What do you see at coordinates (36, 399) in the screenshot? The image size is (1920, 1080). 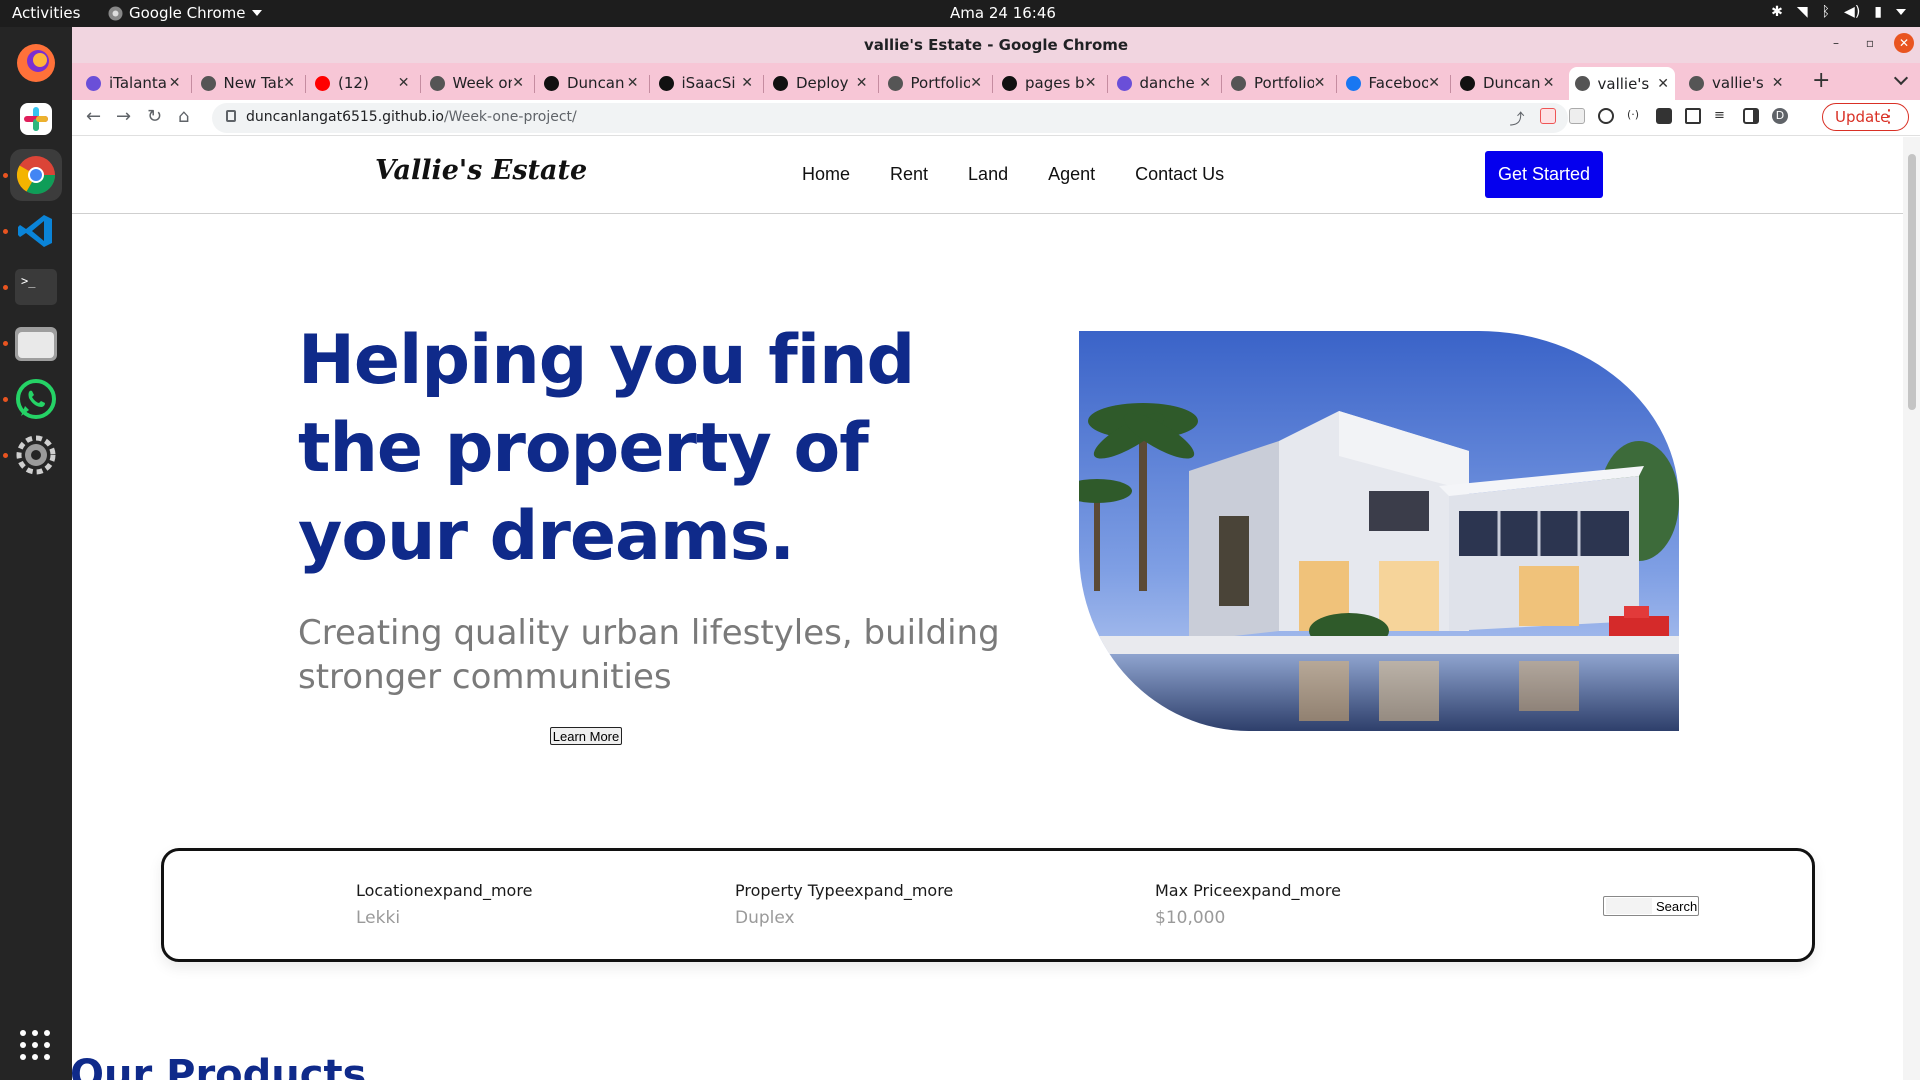 I see `whatsapp-icon` at bounding box center [36, 399].